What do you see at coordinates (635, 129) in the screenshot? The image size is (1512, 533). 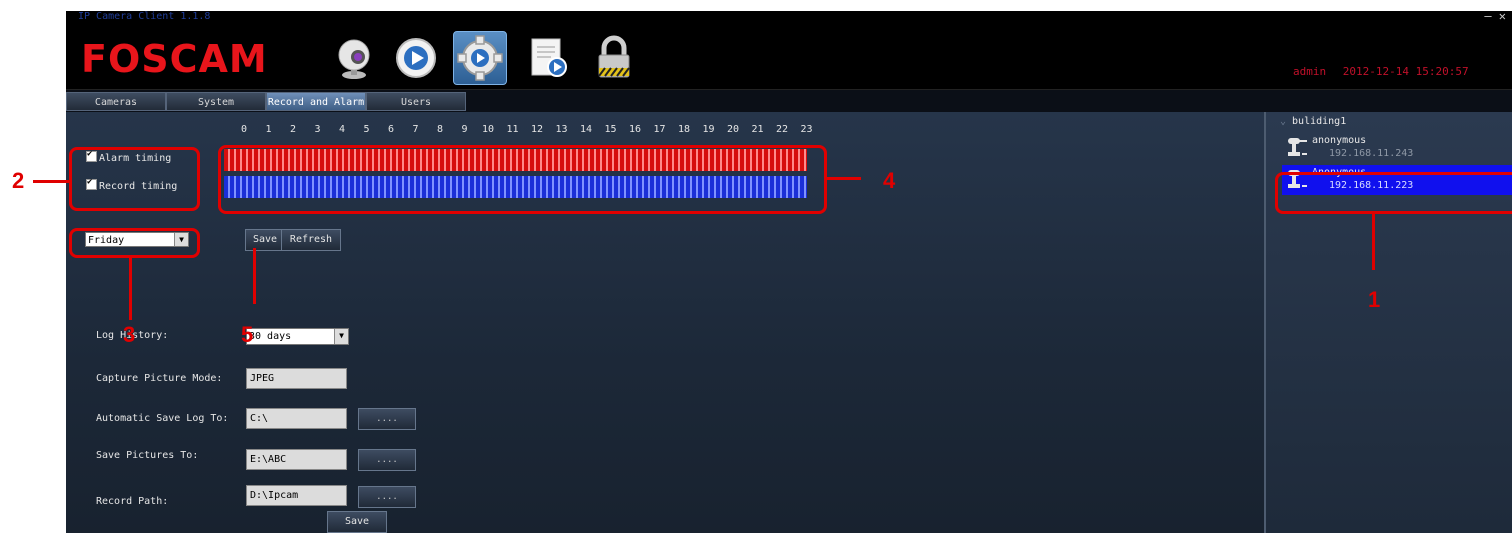 I see `hour-tick-label: 16` at bounding box center [635, 129].